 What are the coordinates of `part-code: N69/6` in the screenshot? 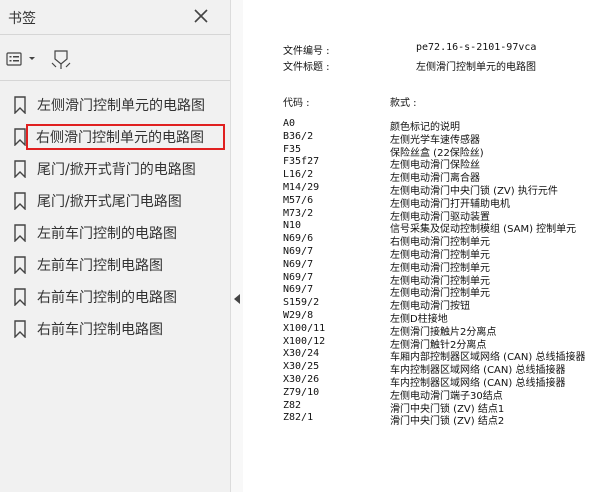 It's located at (298, 239).